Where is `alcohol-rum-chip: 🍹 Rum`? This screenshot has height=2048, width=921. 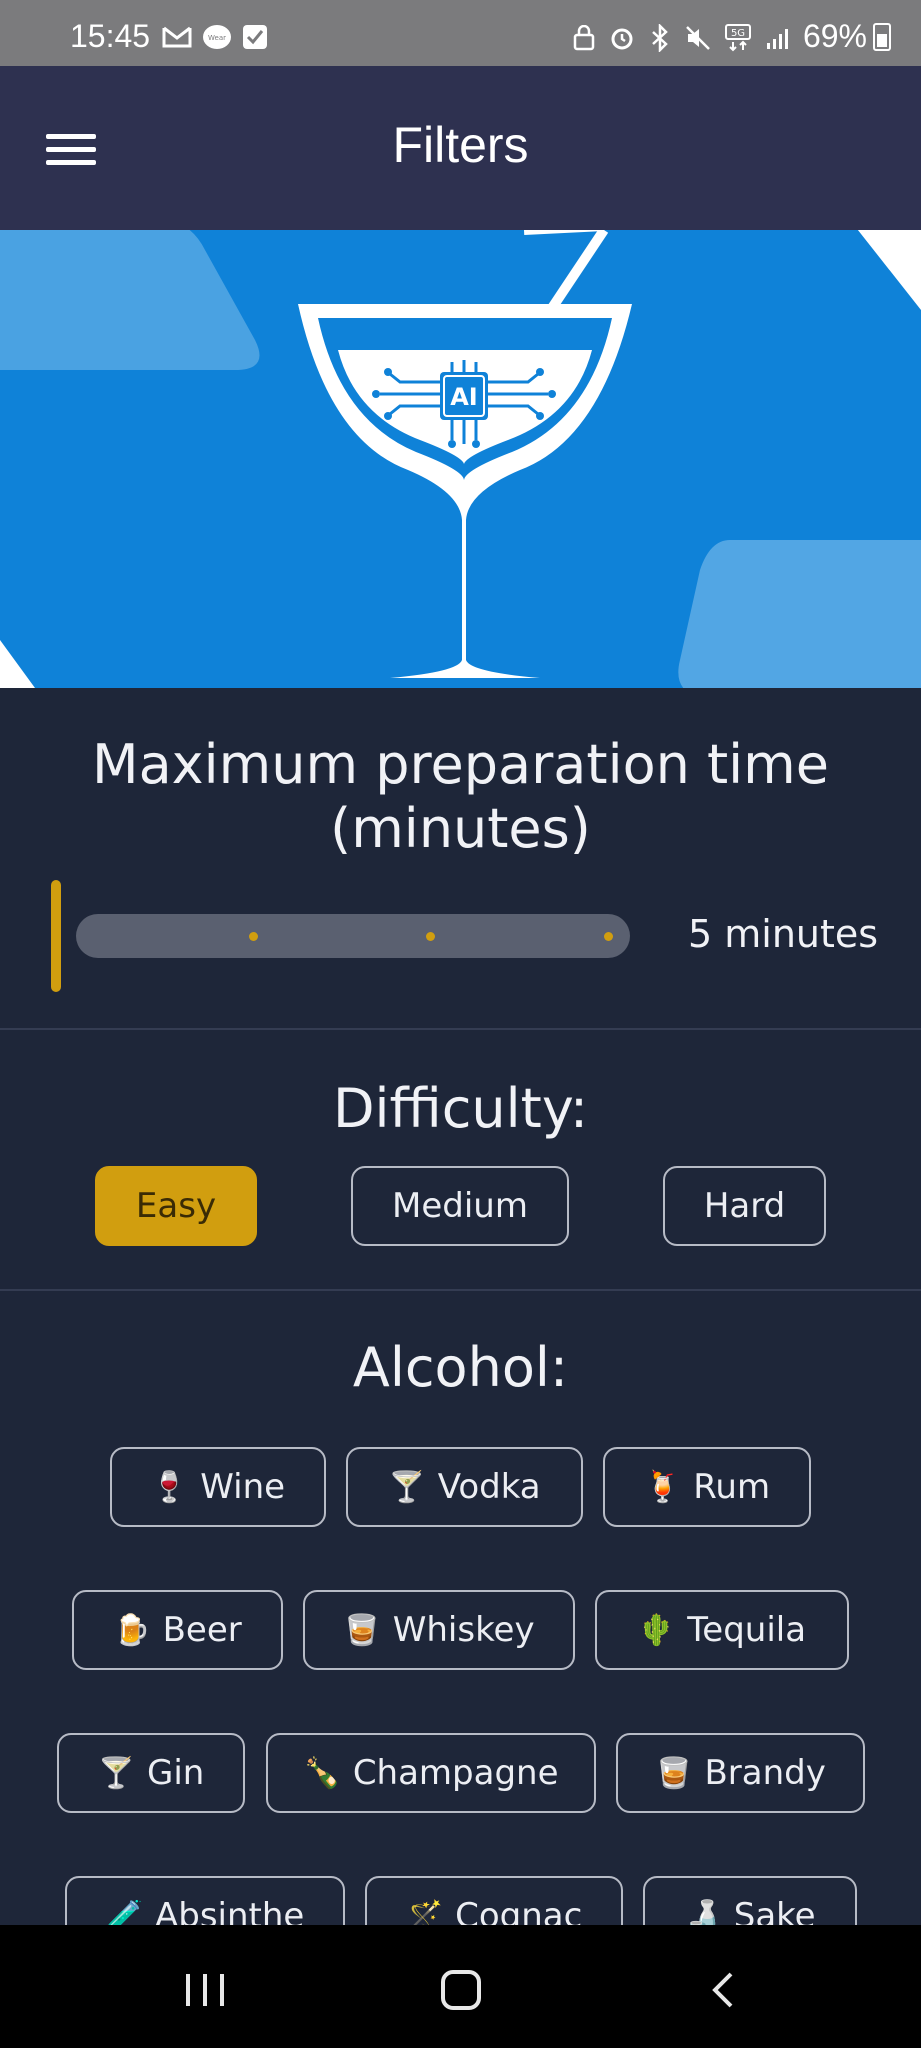 alcohol-rum-chip: 🍹 Rum is located at coordinates (707, 1487).